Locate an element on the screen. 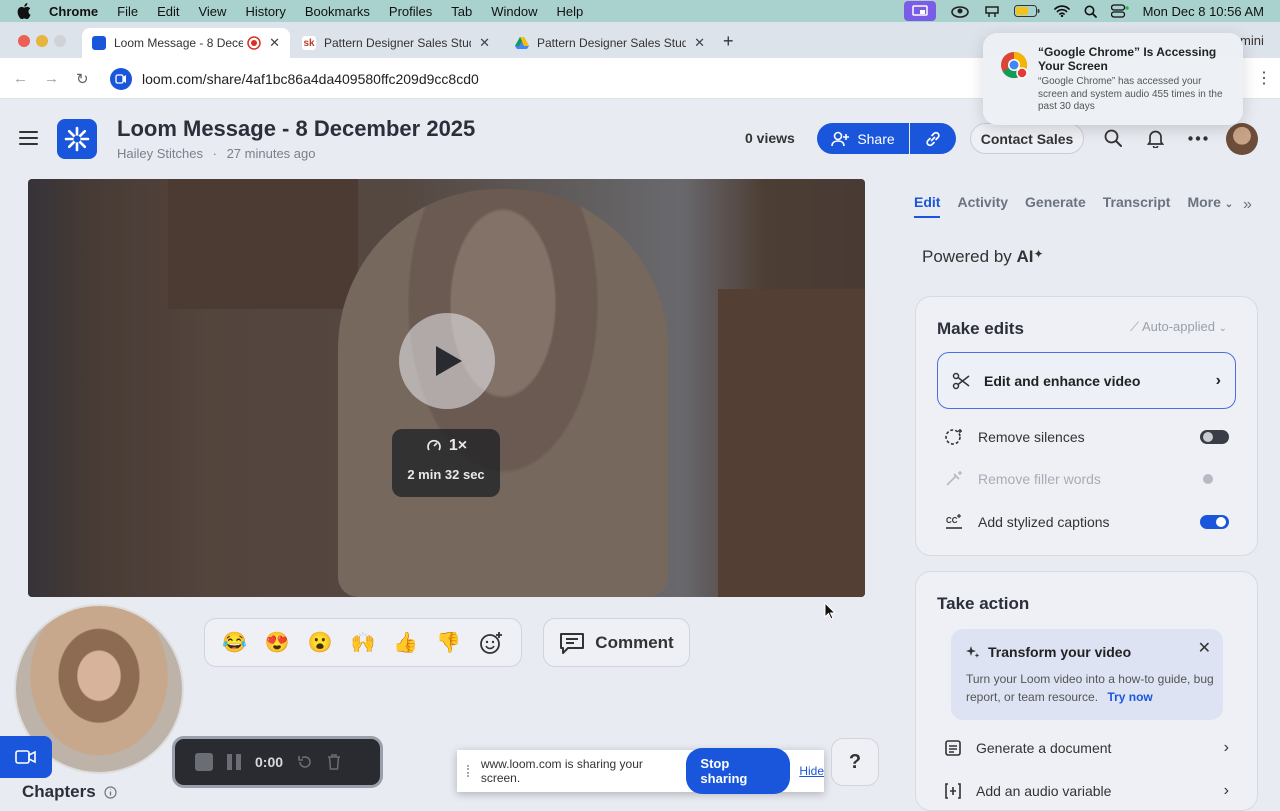 Image resolution: width=1280 pixels, height=811 pixels. copy-link-button is located at coordinates (933, 138).